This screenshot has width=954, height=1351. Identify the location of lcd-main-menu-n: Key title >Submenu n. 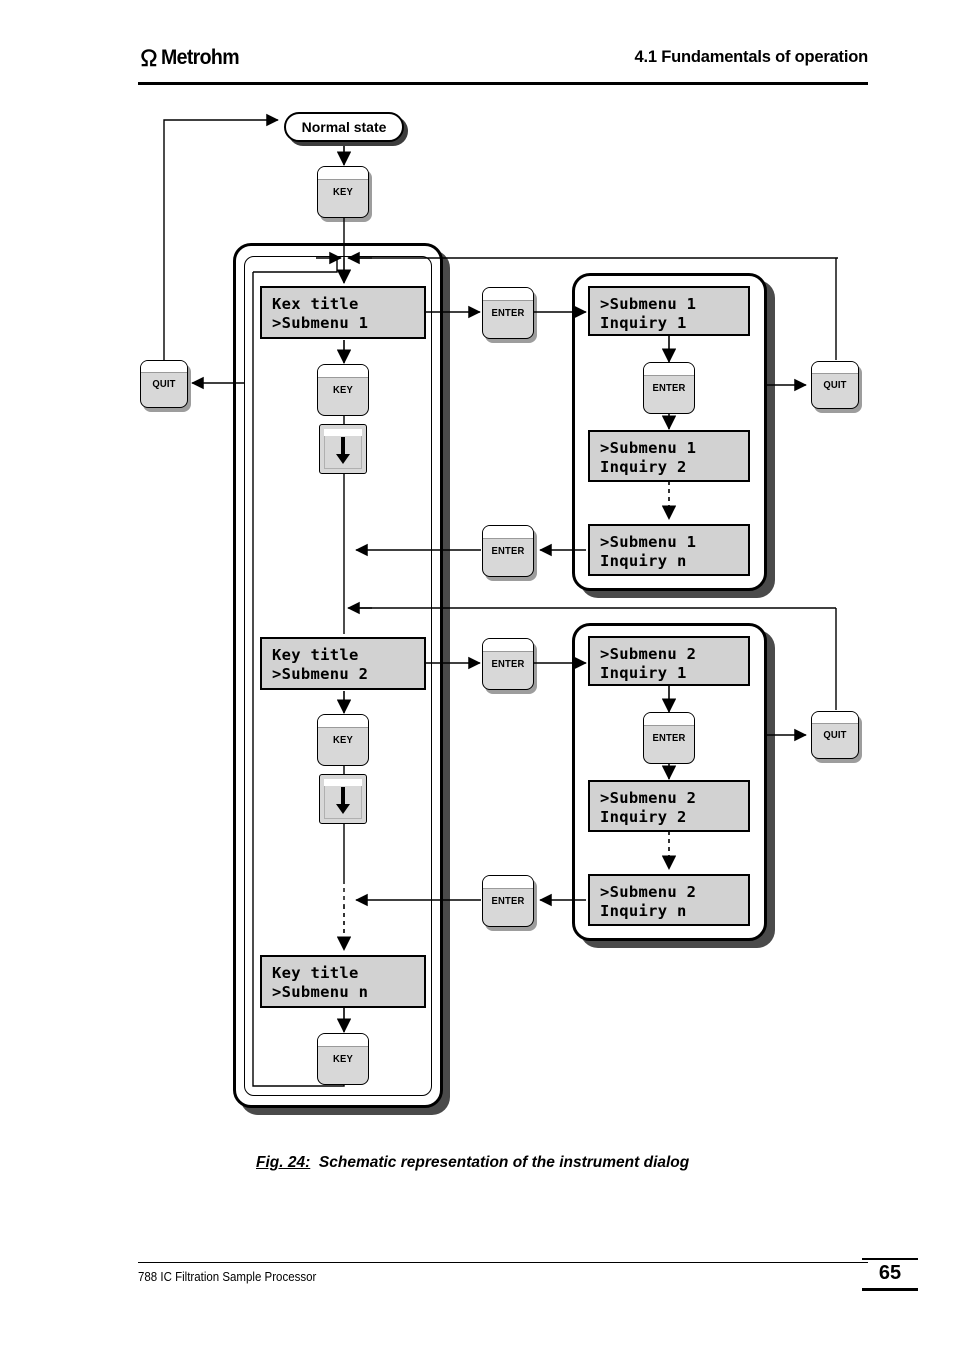
(343, 981).